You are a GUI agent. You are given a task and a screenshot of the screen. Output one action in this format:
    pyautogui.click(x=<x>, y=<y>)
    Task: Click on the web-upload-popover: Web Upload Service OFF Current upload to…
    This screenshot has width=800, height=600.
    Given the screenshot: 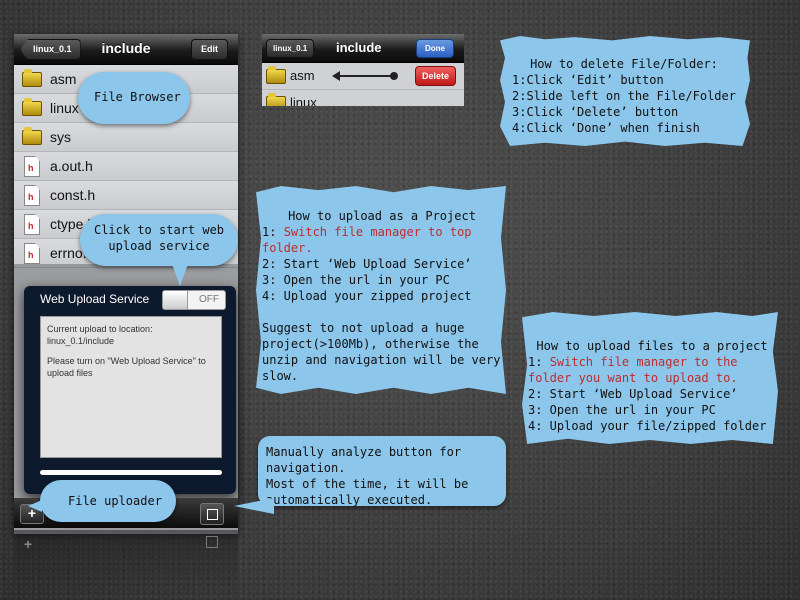 What is the action you would take?
    pyautogui.click(x=130, y=390)
    